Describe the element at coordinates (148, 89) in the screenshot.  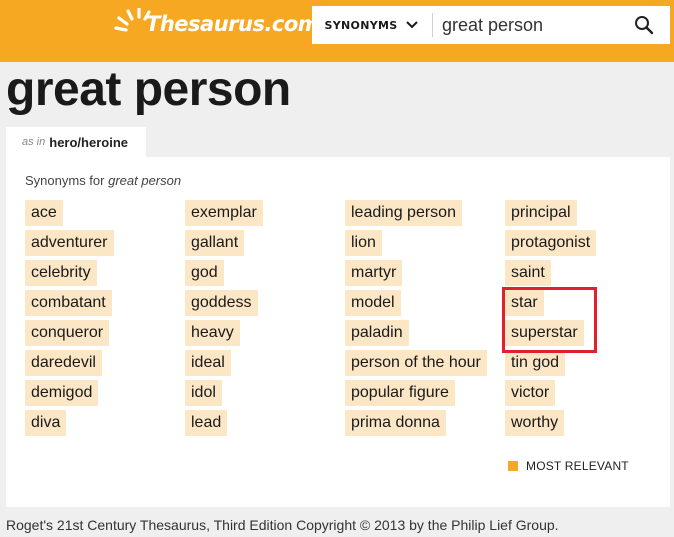
I see `page-title: great person` at that location.